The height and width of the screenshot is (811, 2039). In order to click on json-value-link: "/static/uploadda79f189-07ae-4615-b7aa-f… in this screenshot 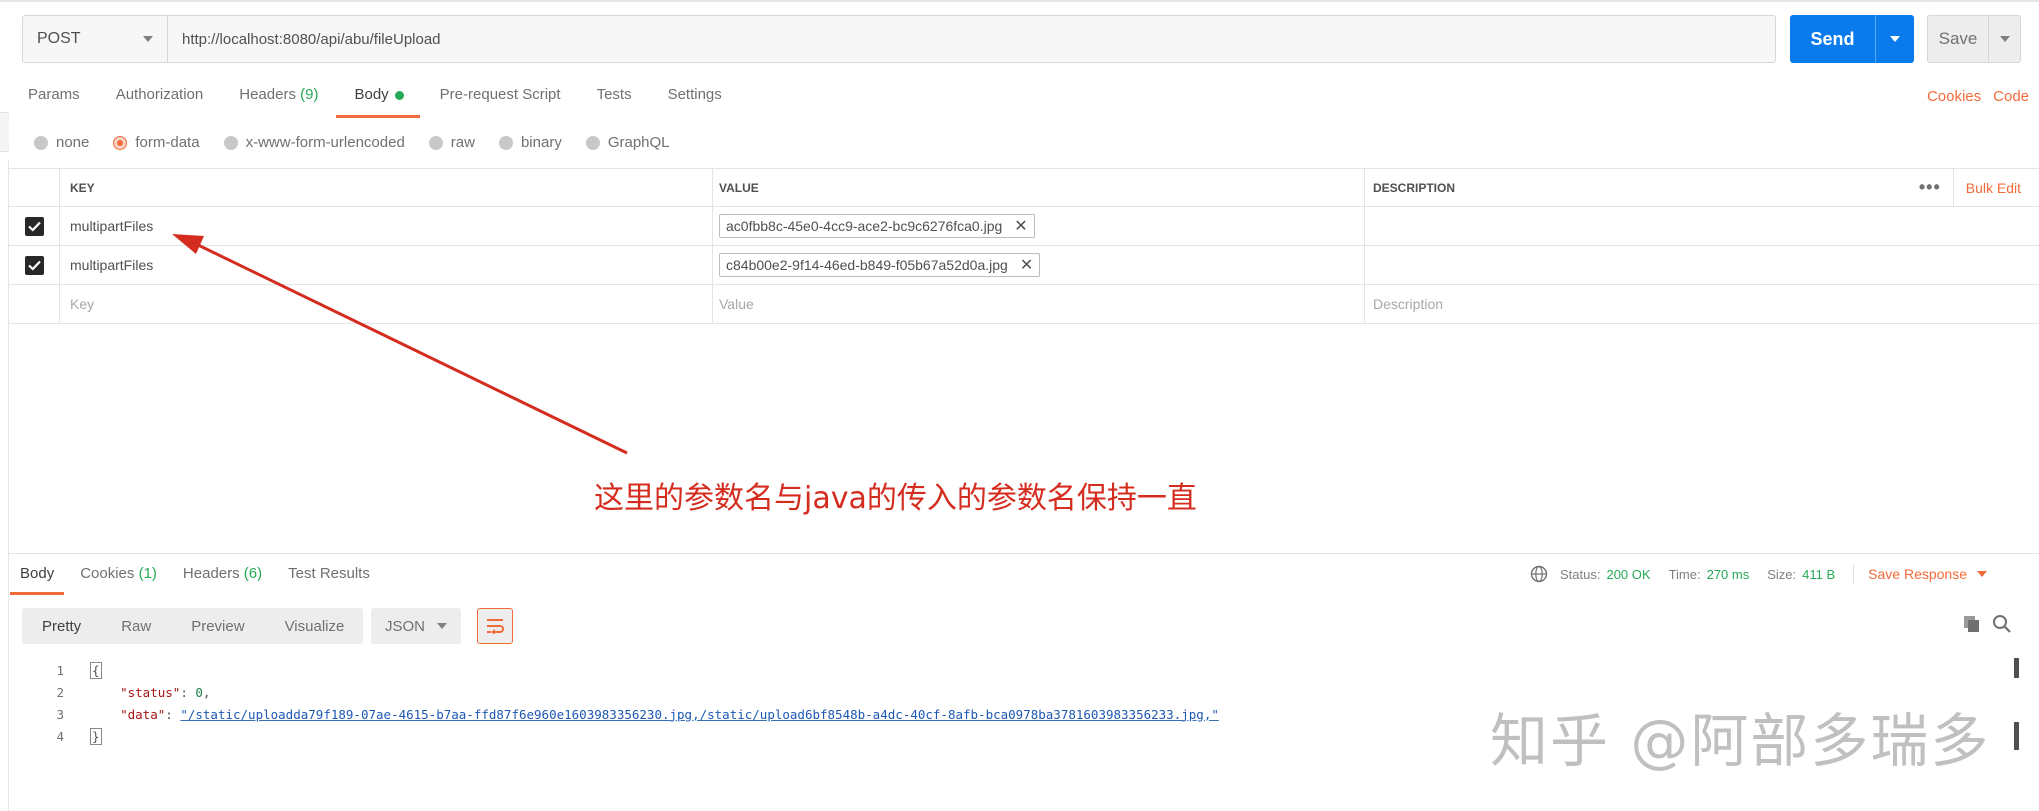, I will do `click(699, 714)`.